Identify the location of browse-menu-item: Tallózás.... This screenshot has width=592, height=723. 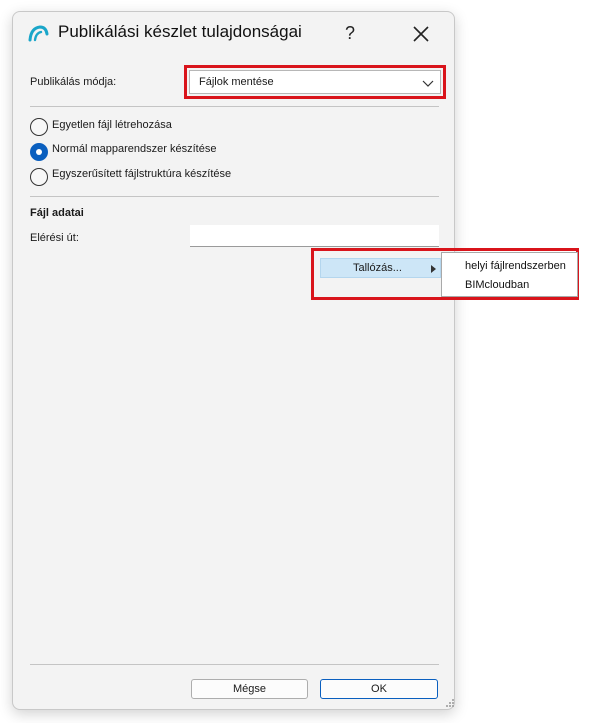
(380, 268).